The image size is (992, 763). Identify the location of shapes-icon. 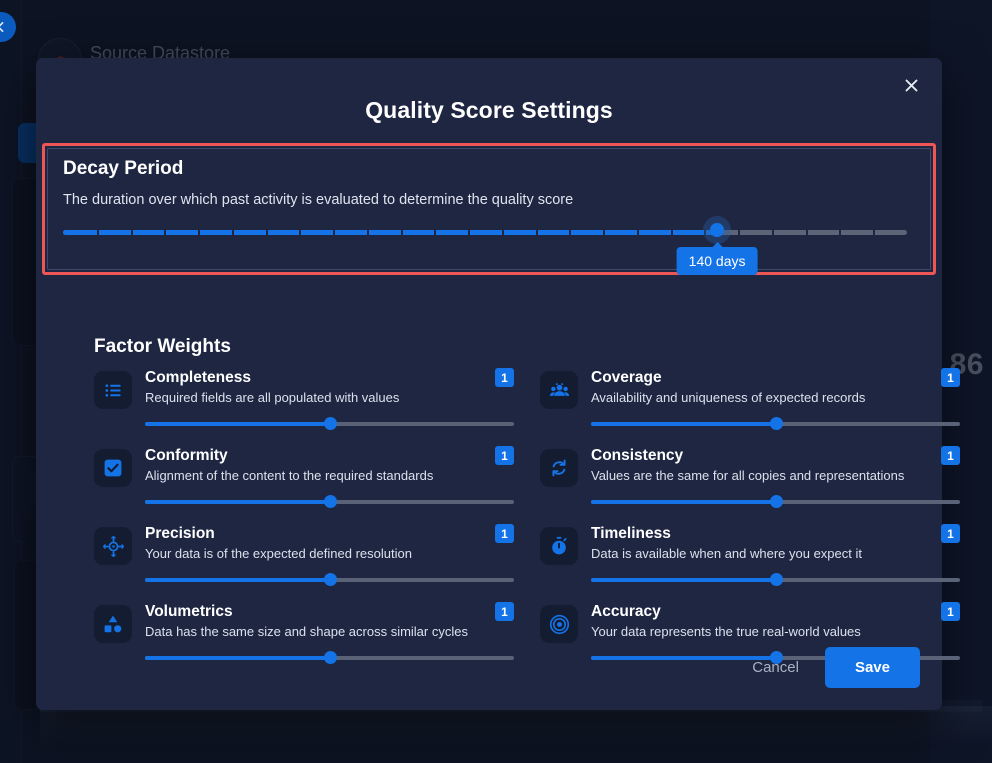
(113, 624).